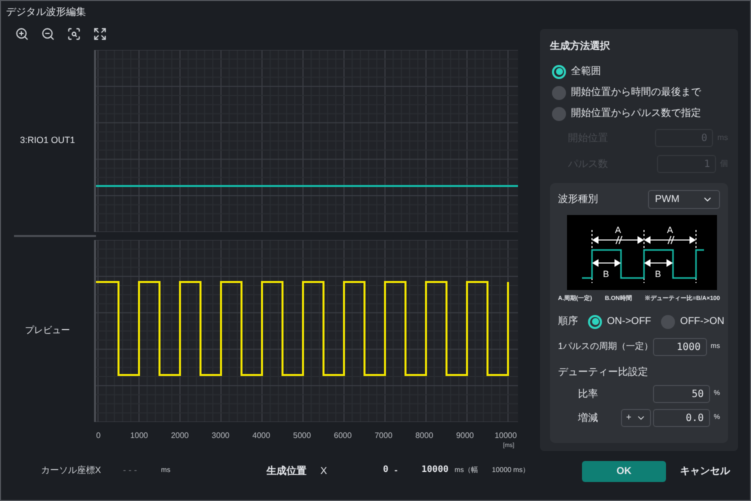 The height and width of the screenshot is (501, 751). Describe the element at coordinates (588, 395) in the screenshot. I see `field-label: 比率` at that location.